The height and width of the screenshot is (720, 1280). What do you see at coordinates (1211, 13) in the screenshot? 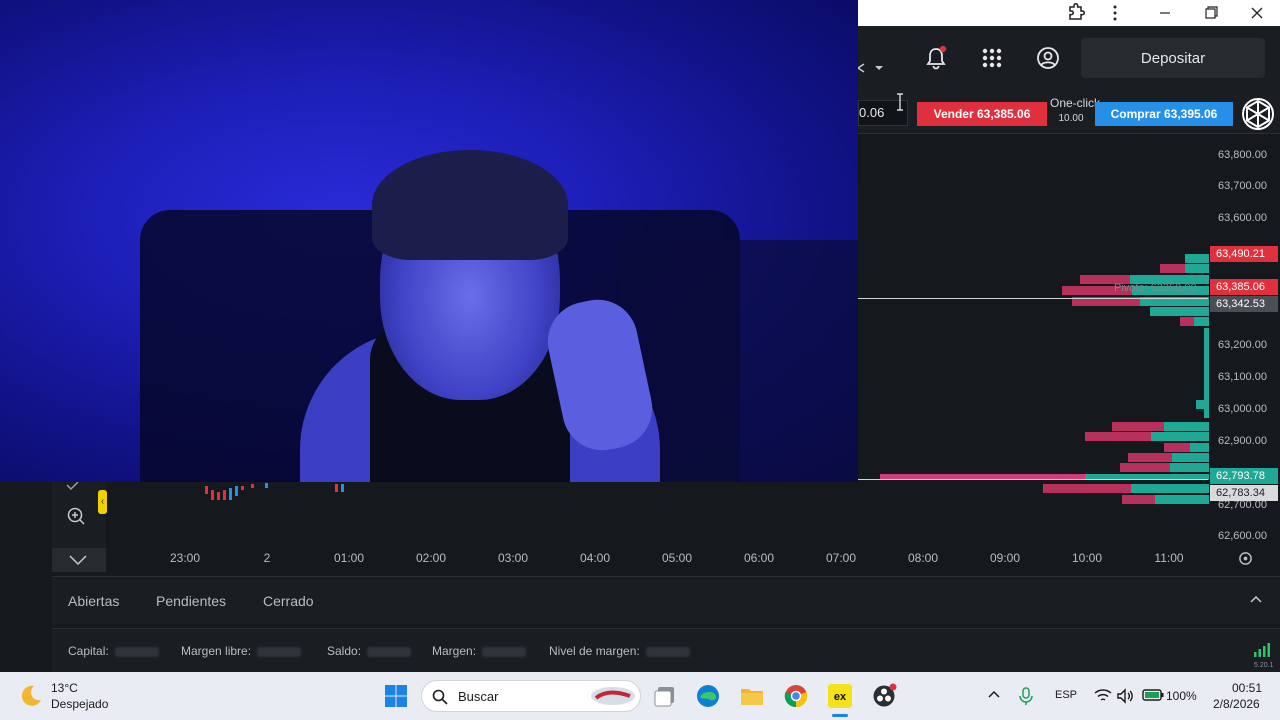
I see `restore-icon` at bounding box center [1211, 13].